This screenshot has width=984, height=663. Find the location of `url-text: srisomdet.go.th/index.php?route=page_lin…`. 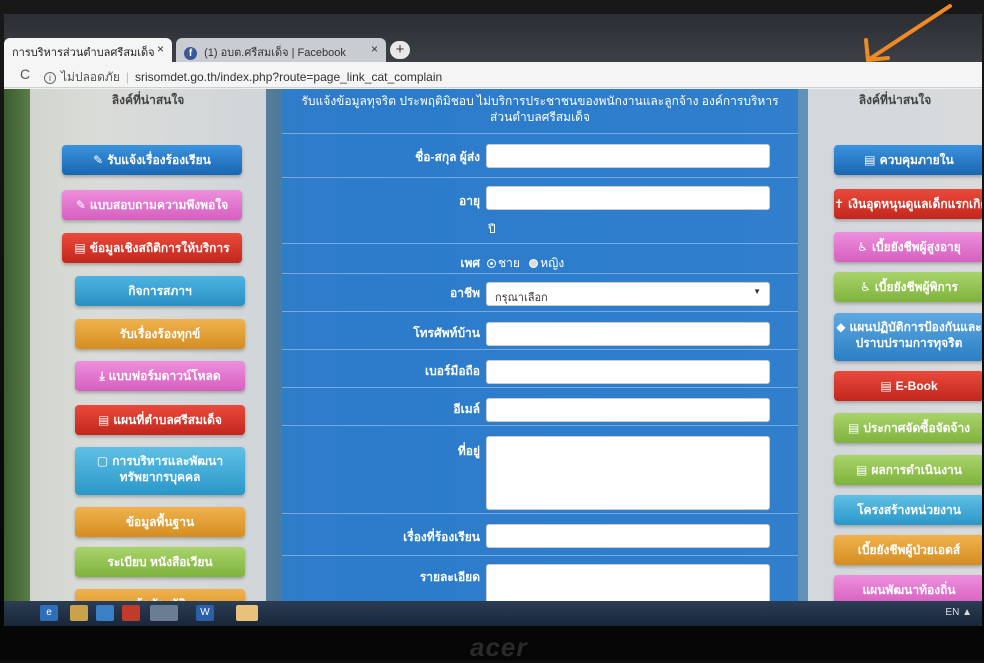

url-text: srisomdet.go.th/index.php?route=page_lin… is located at coordinates (288, 77).